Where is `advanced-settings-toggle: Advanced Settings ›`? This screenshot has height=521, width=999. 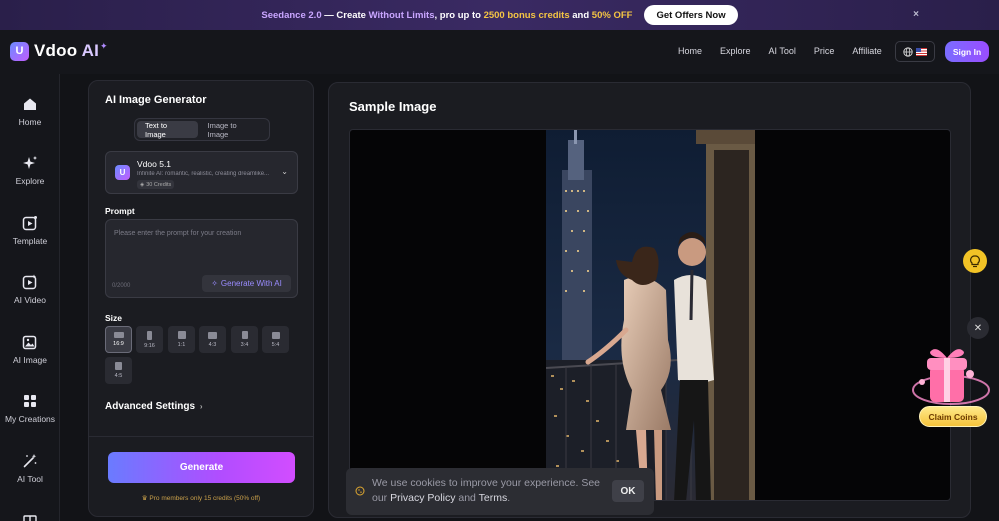 advanced-settings-toggle: Advanced Settings › is located at coordinates (153, 406).